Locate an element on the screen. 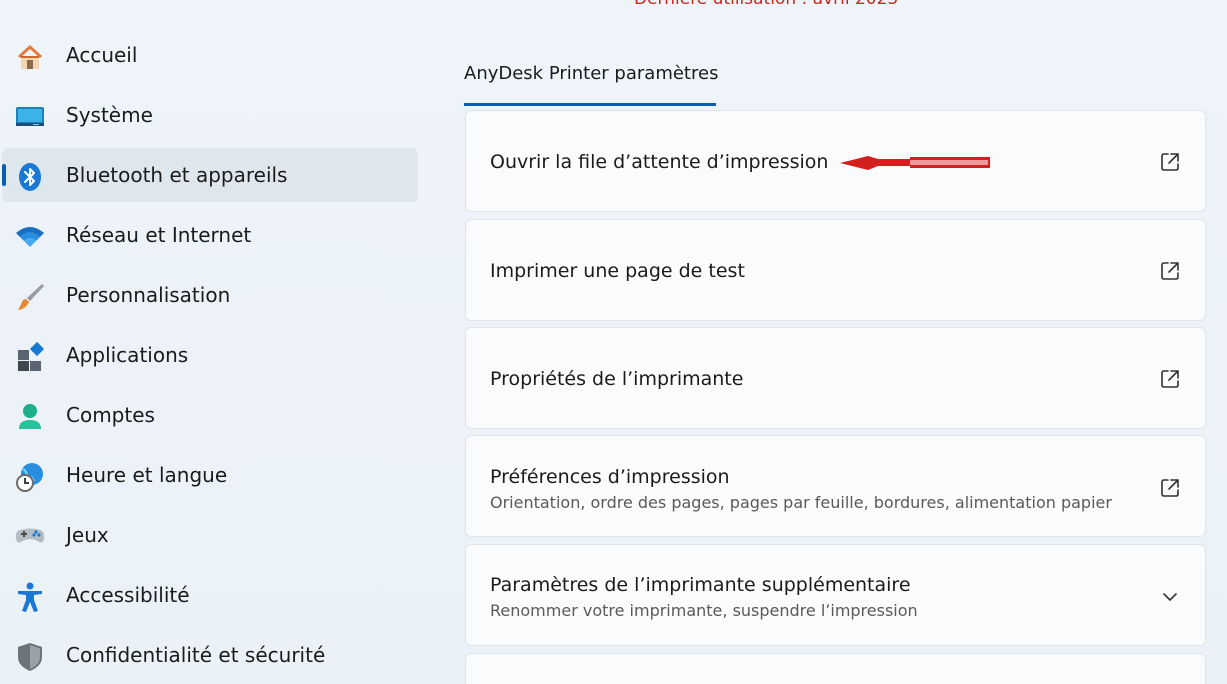 The height and width of the screenshot is (684, 1227). sidebar-item-label: Bluetooth et appareils is located at coordinates (177, 175).